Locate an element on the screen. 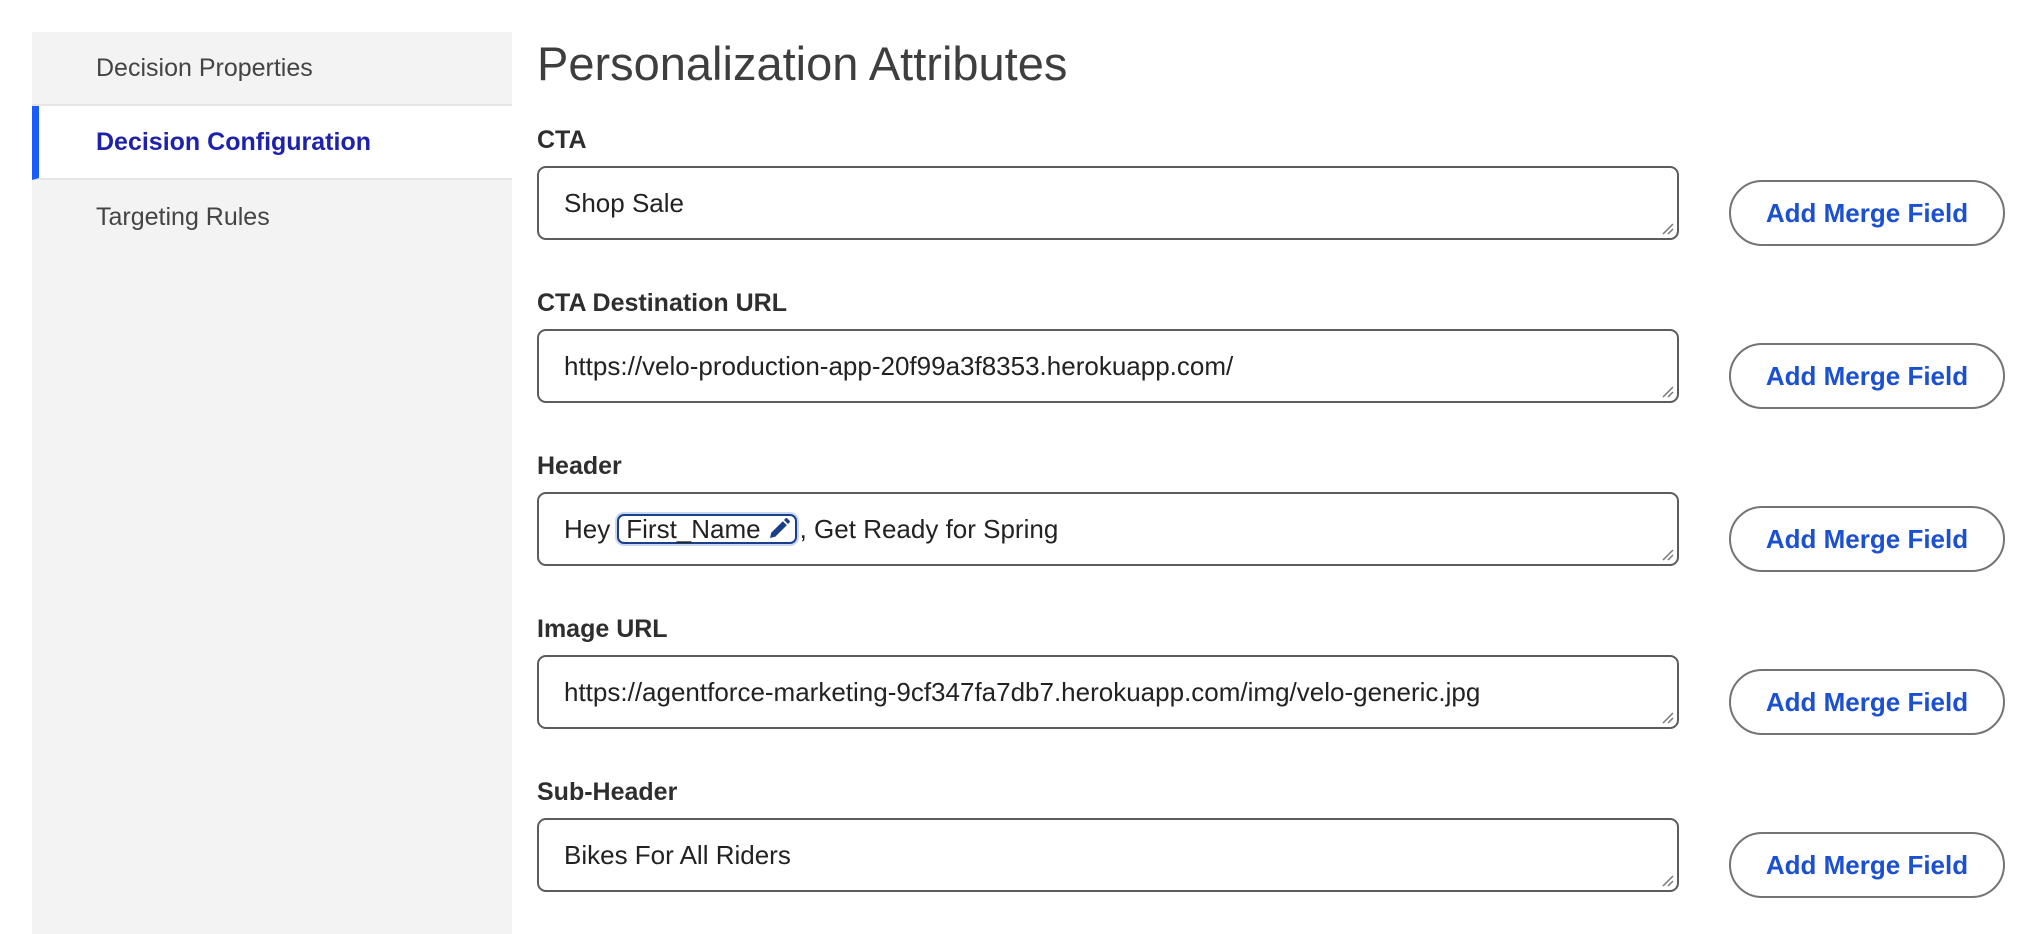  sidebar-item-label: Decision Properties is located at coordinates (204, 67).